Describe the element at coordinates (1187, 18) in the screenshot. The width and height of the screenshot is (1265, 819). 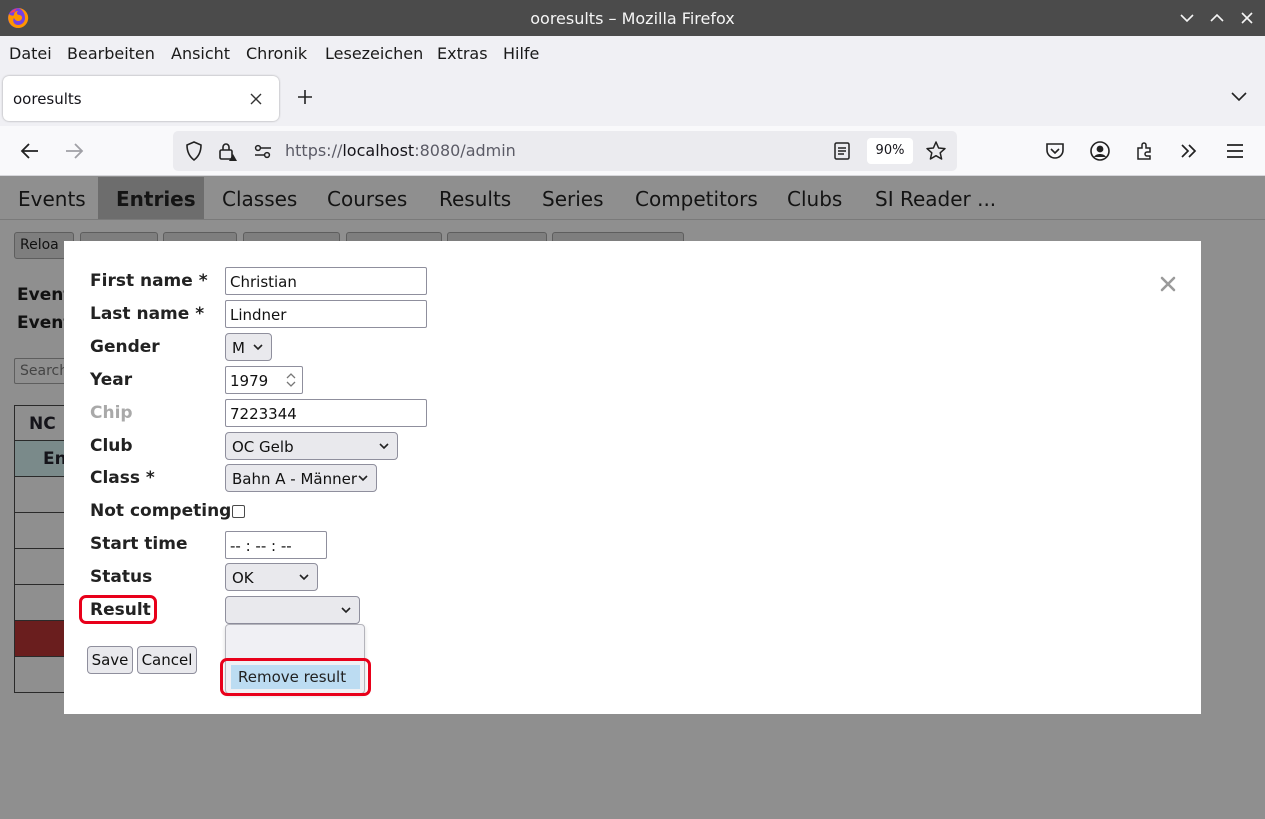
I see `minimize-chevron-icon` at that location.